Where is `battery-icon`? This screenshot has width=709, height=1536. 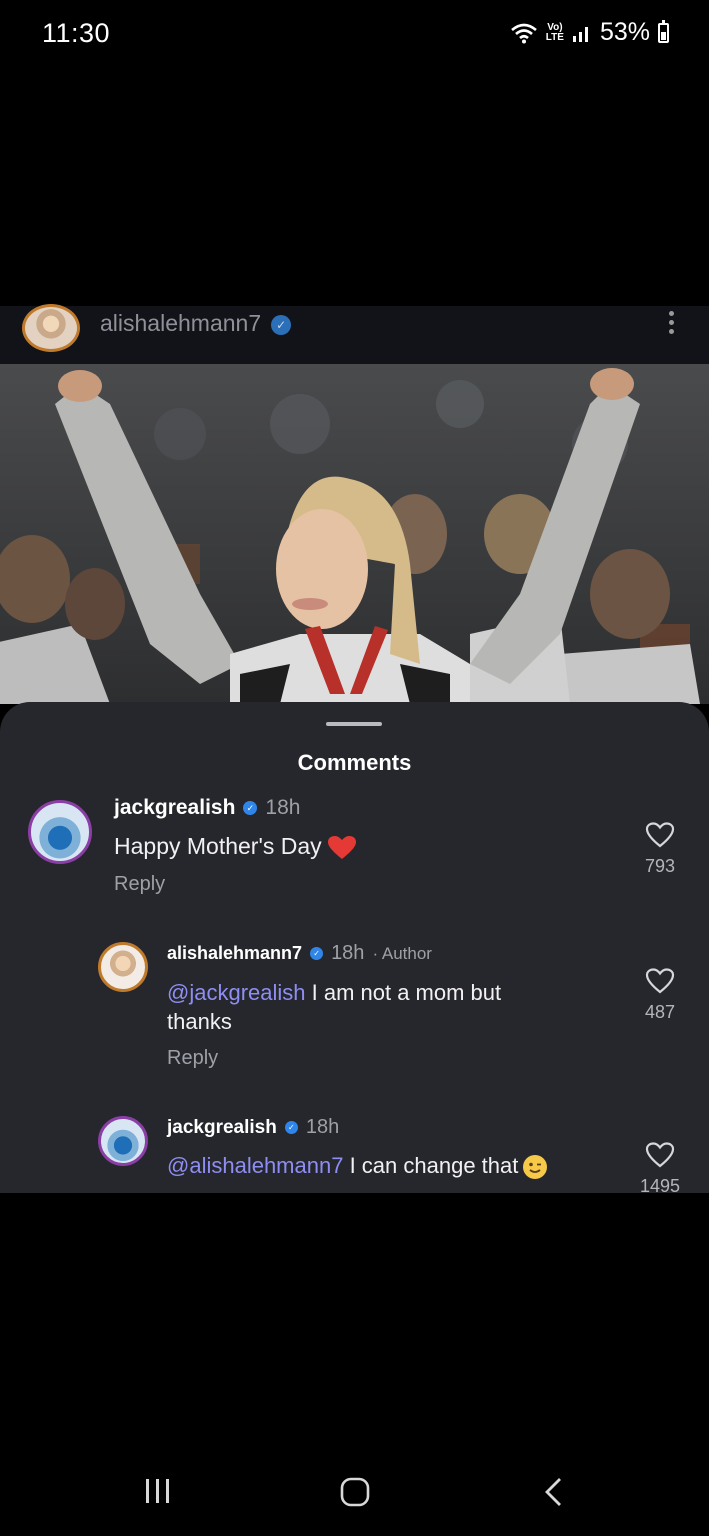
battery-icon is located at coordinates (663, 31).